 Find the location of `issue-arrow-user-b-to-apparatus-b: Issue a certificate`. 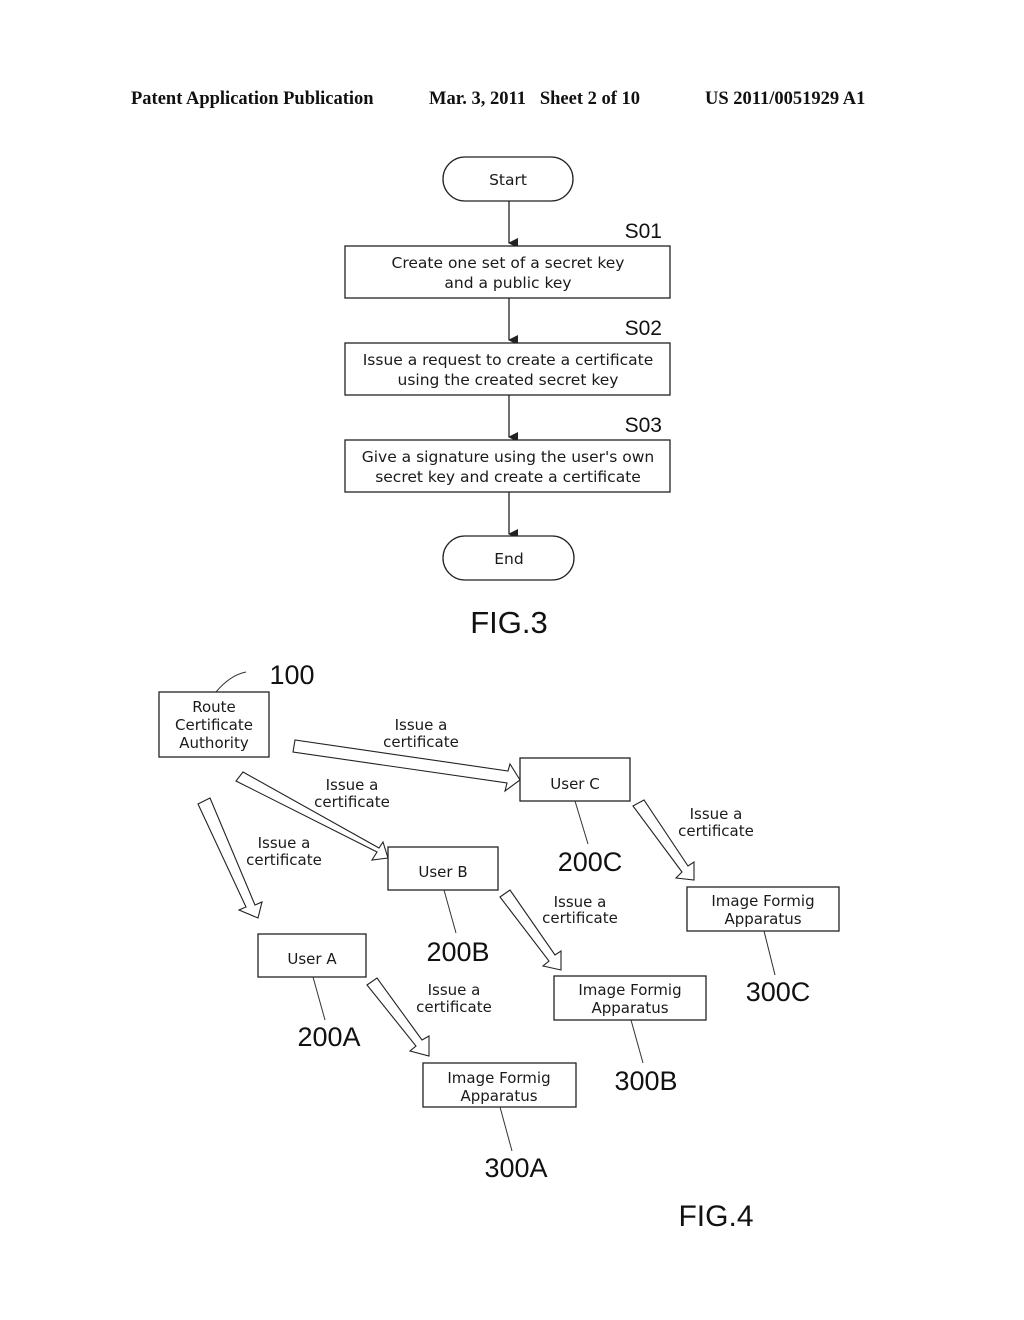

issue-arrow-user-b-to-apparatus-b: Issue a certificate is located at coordinates (558, 930).